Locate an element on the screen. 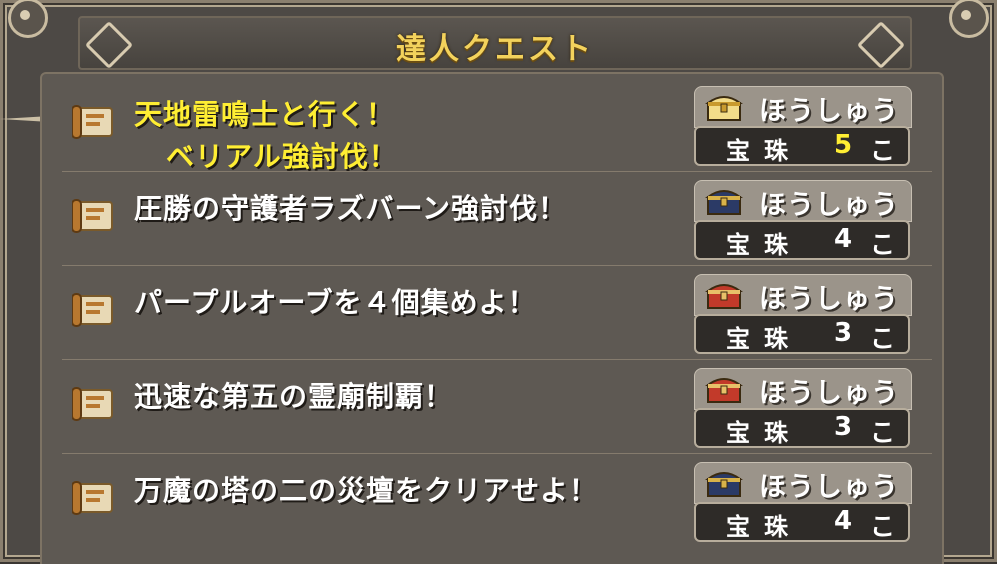  quest-title: パープルオーブを４個集めよ！ is located at coordinates (335, 303).